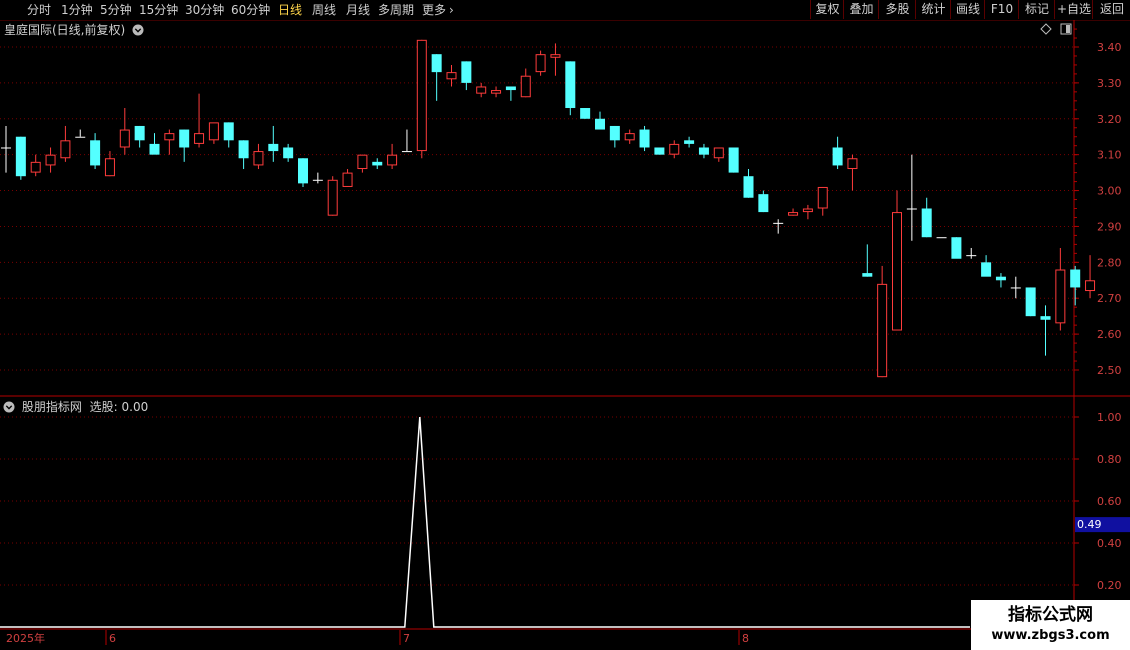 The width and height of the screenshot is (1130, 650). Describe the element at coordinates (897, 9) in the screenshot. I see `toolbar-button-2: 多股` at that location.